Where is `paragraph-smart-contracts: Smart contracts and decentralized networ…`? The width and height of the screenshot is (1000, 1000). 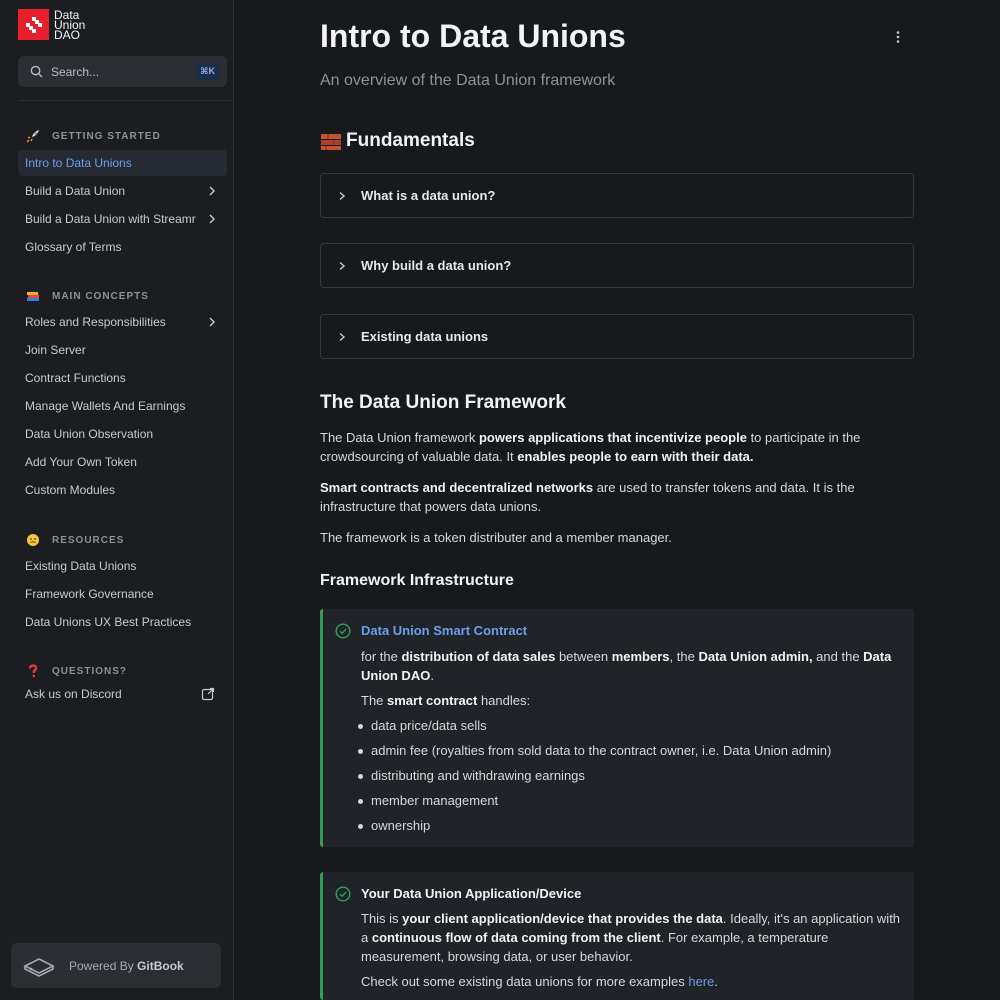
paragraph-smart-contracts: Smart contracts and decentralized networ… is located at coordinates (610, 497).